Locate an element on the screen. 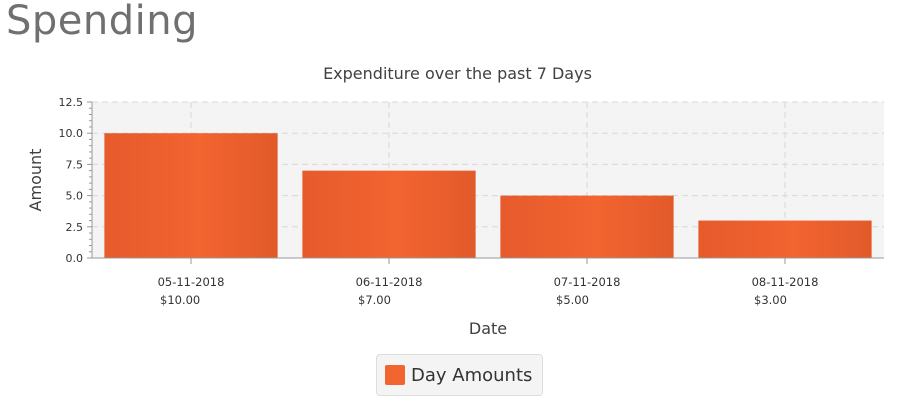 The image size is (915, 405). bar-06-11-2018 is located at coordinates (389, 214).